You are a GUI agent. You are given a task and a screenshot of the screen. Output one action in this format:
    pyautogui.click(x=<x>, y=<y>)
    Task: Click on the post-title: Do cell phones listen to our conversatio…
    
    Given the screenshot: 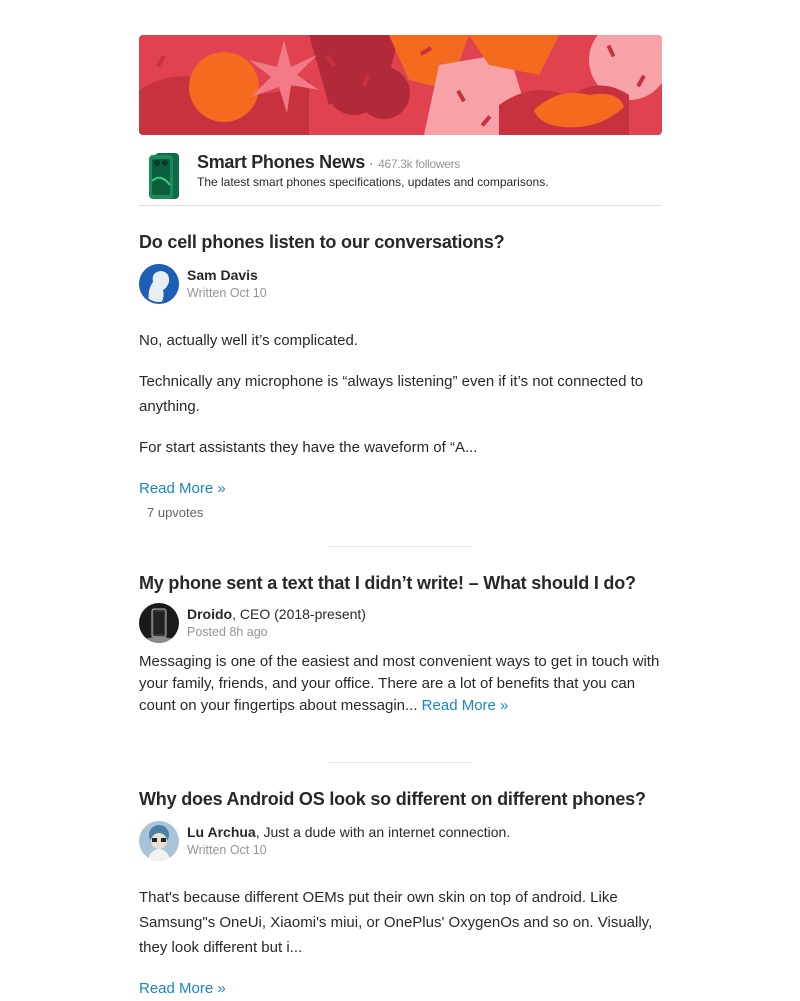 What is the action you would take?
    pyautogui.click(x=322, y=242)
    